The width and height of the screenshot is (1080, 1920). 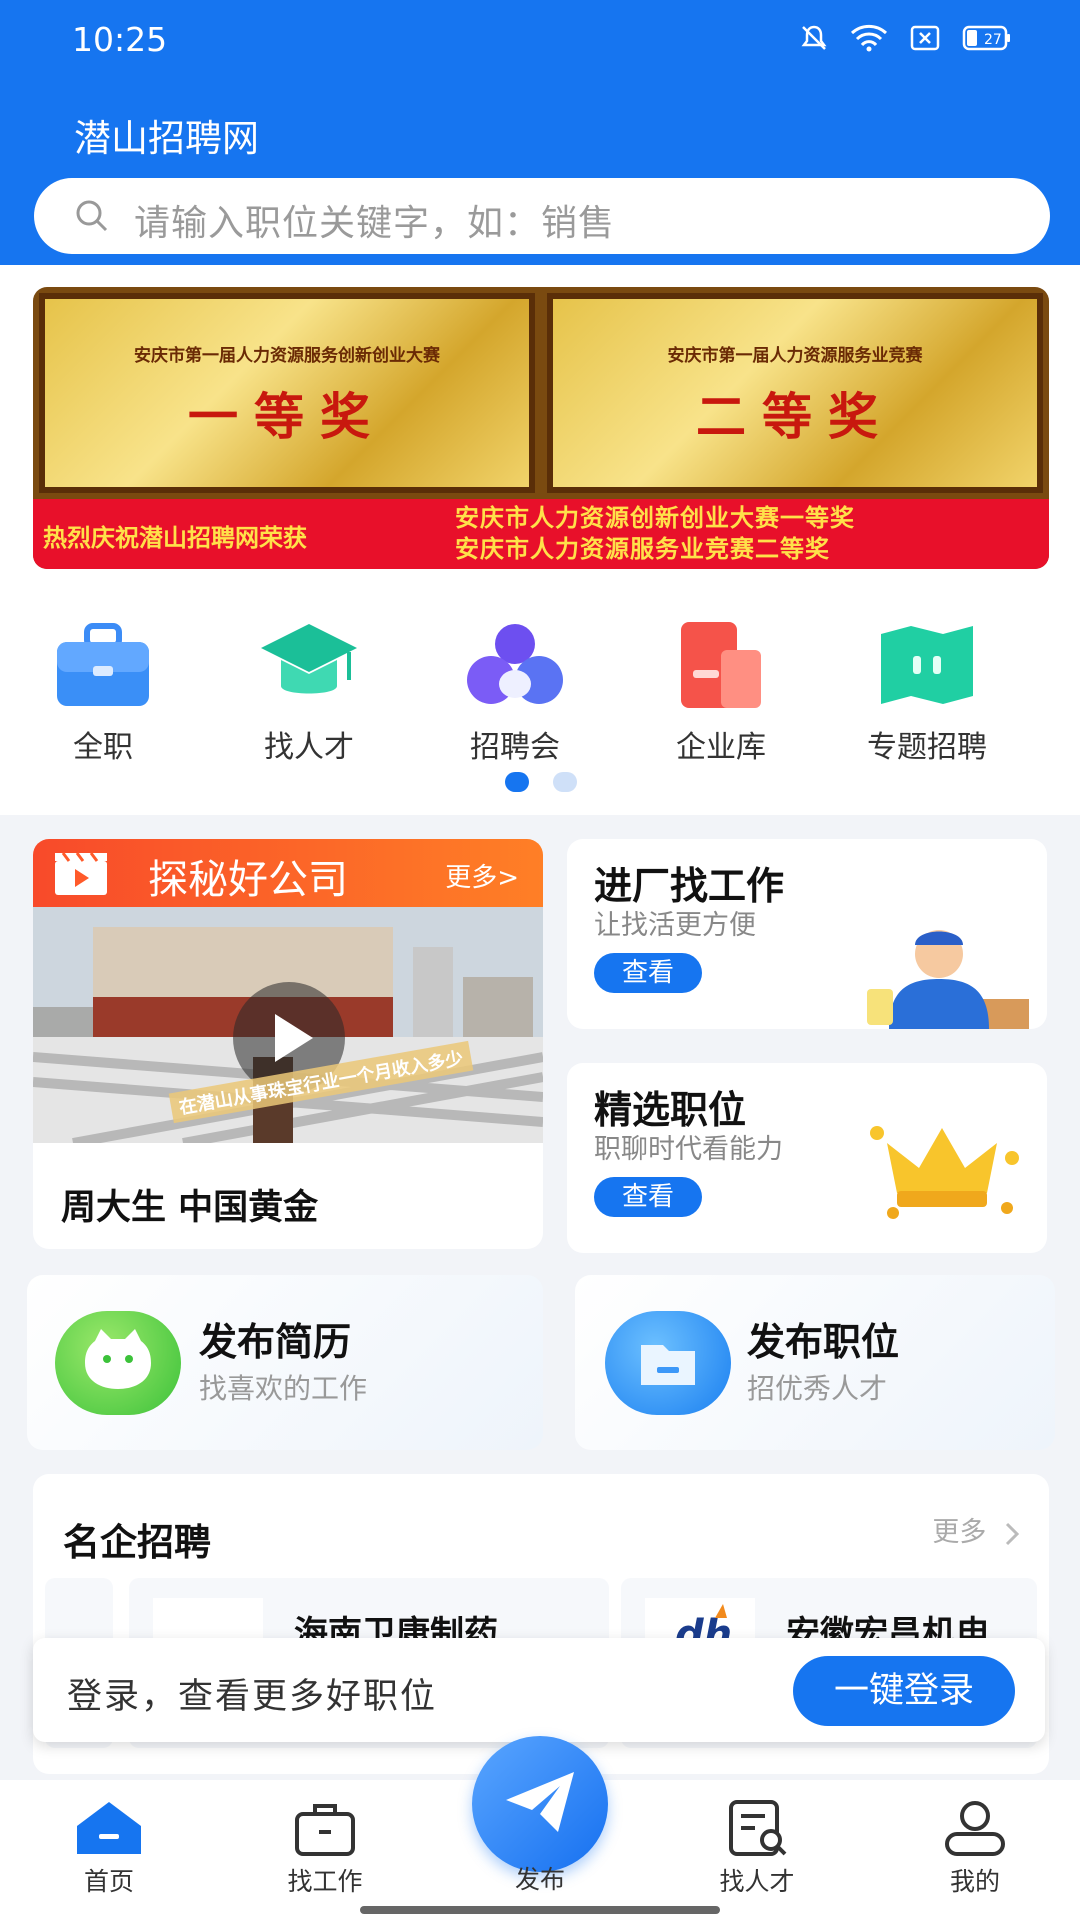 What do you see at coordinates (927, 747) in the screenshot?
I see `category-label: 专题招聘` at bounding box center [927, 747].